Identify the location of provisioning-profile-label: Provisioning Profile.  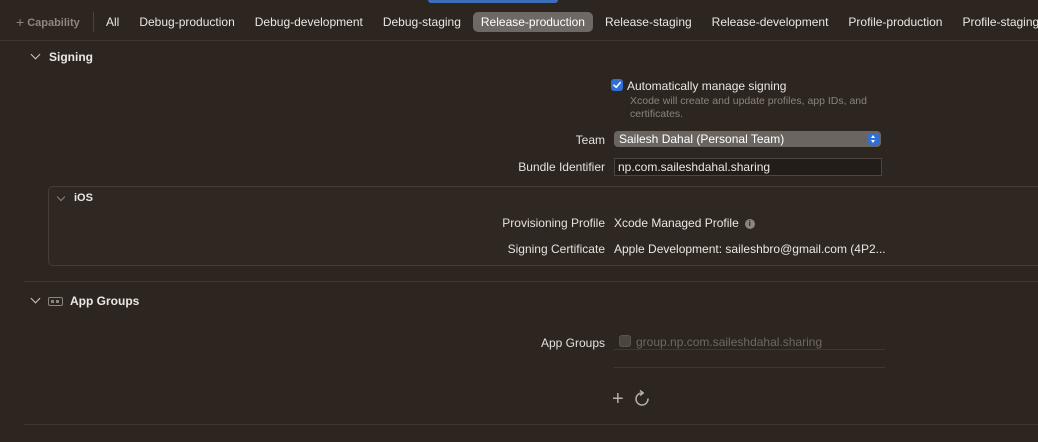
(553, 223).